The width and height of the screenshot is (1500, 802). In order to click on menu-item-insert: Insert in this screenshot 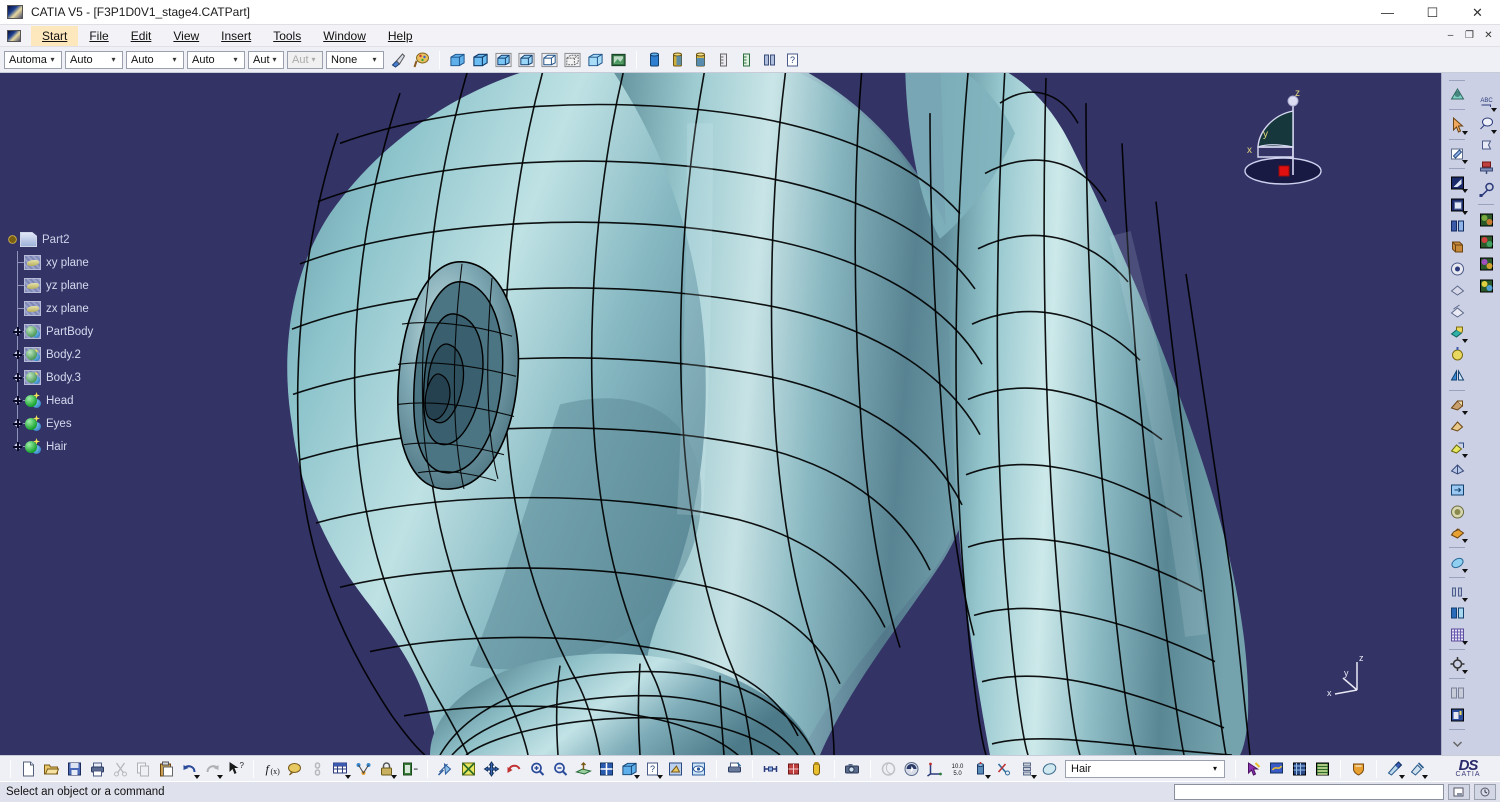, I will do `click(236, 36)`.